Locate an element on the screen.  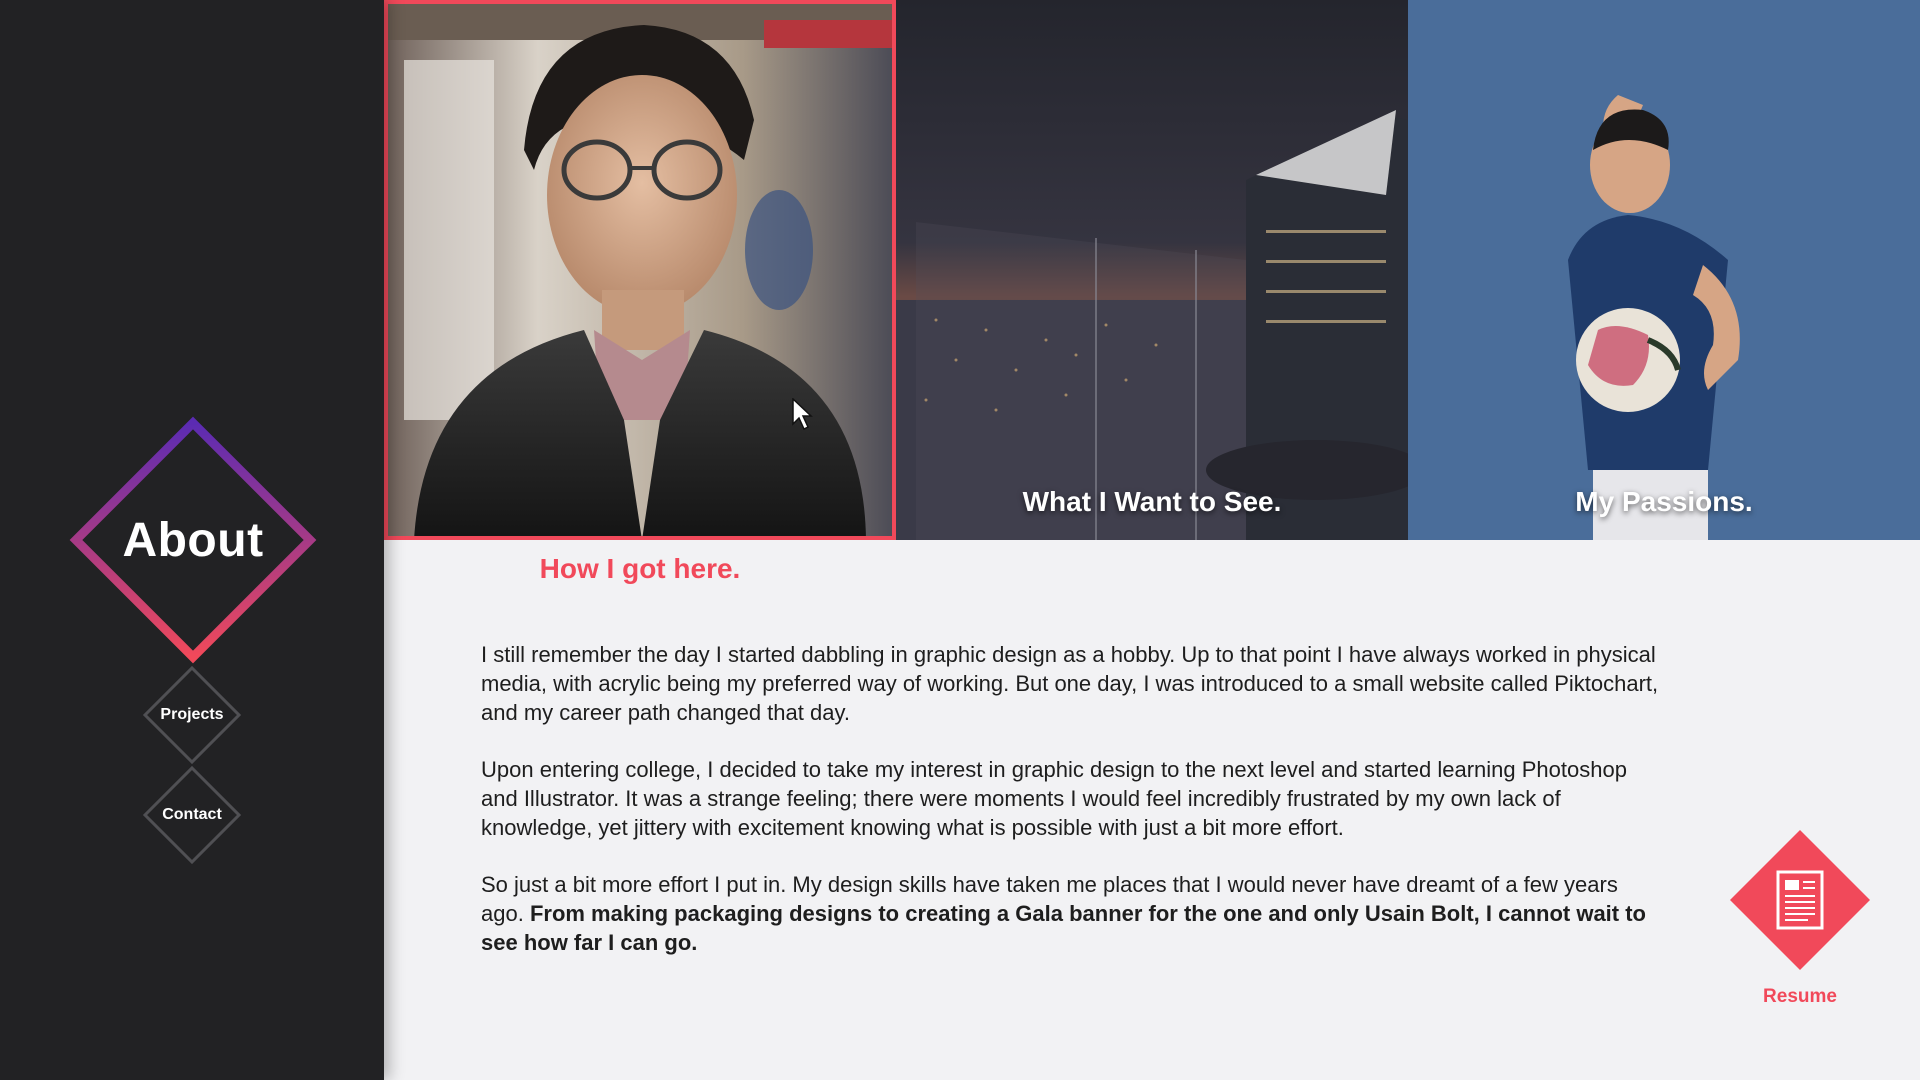
tile-caption: What I Want to See. is located at coordinates (1152, 501).